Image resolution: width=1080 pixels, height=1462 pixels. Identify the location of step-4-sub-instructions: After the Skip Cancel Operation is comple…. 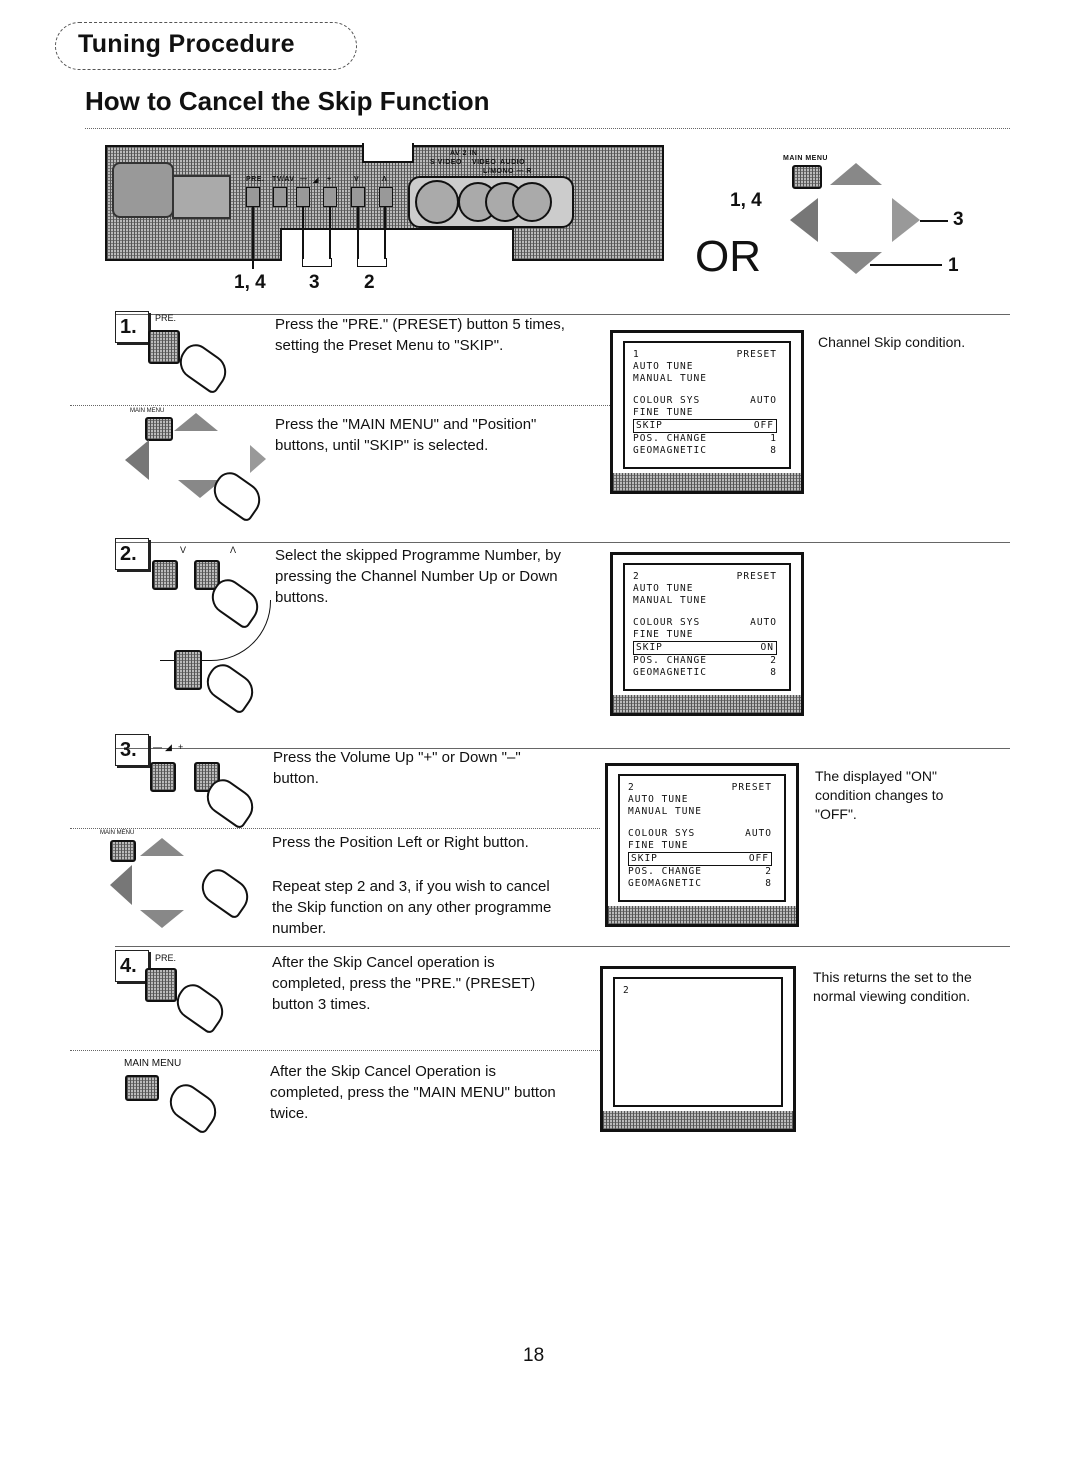
(413, 1092).